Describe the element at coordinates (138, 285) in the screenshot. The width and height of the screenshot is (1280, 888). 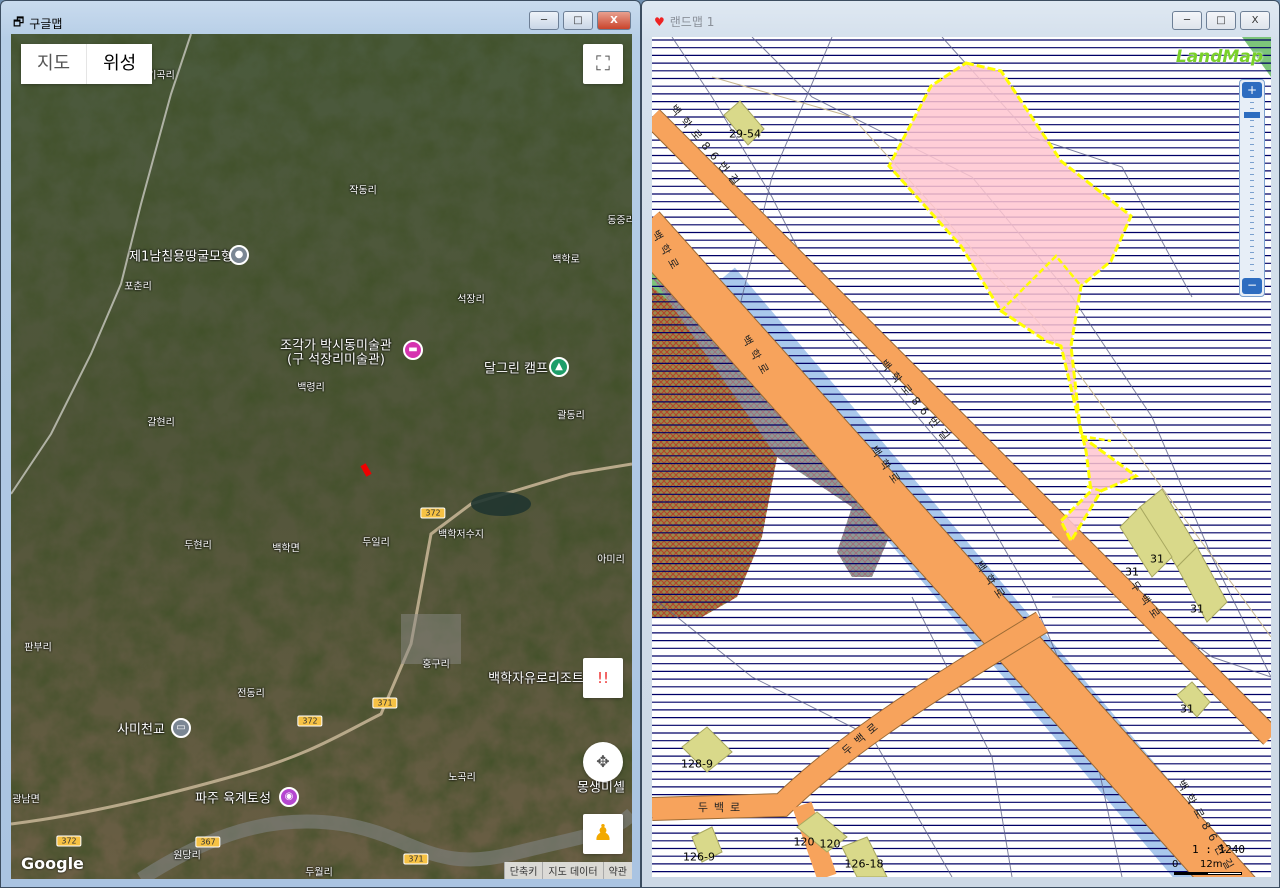
I see `place-label: 포춘리` at that location.